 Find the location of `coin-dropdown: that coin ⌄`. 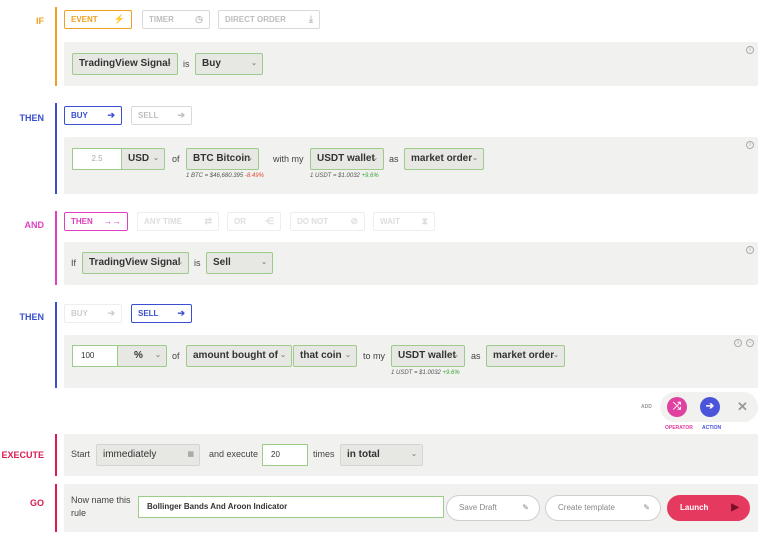

coin-dropdown: that coin ⌄ is located at coordinates (325, 356).